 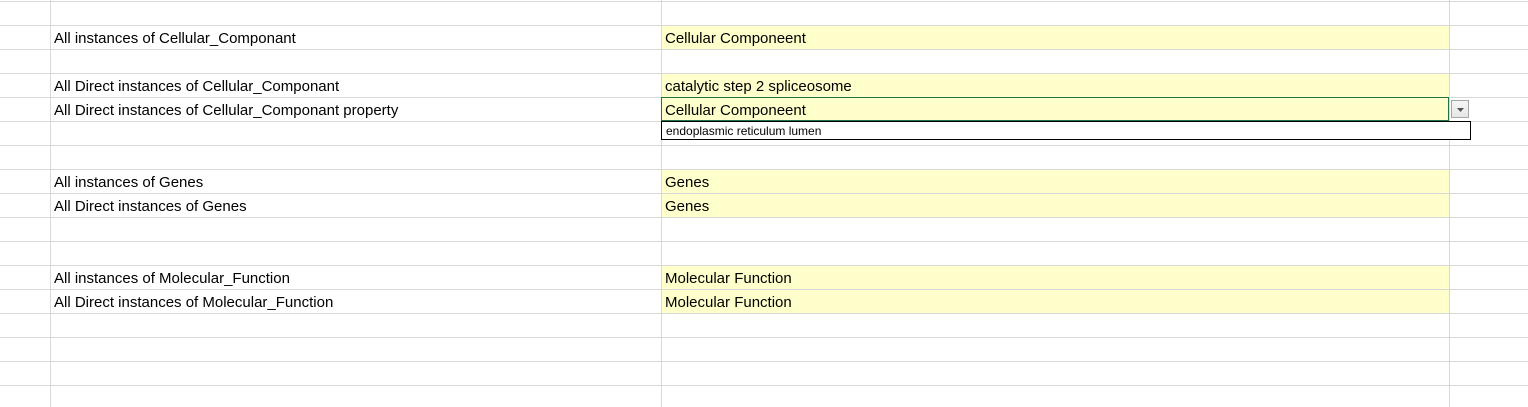 I want to click on value-cell: Cellular Componeent, so click(x=1055, y=37).